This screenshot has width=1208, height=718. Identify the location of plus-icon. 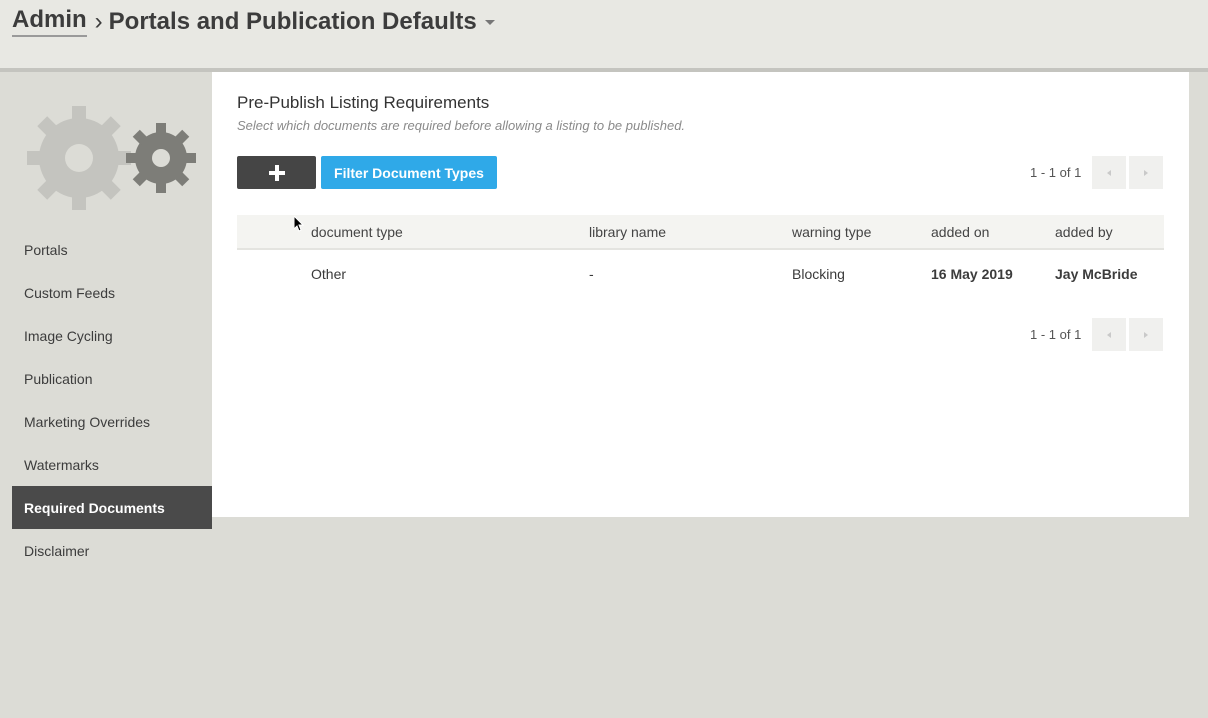
(276, 172).